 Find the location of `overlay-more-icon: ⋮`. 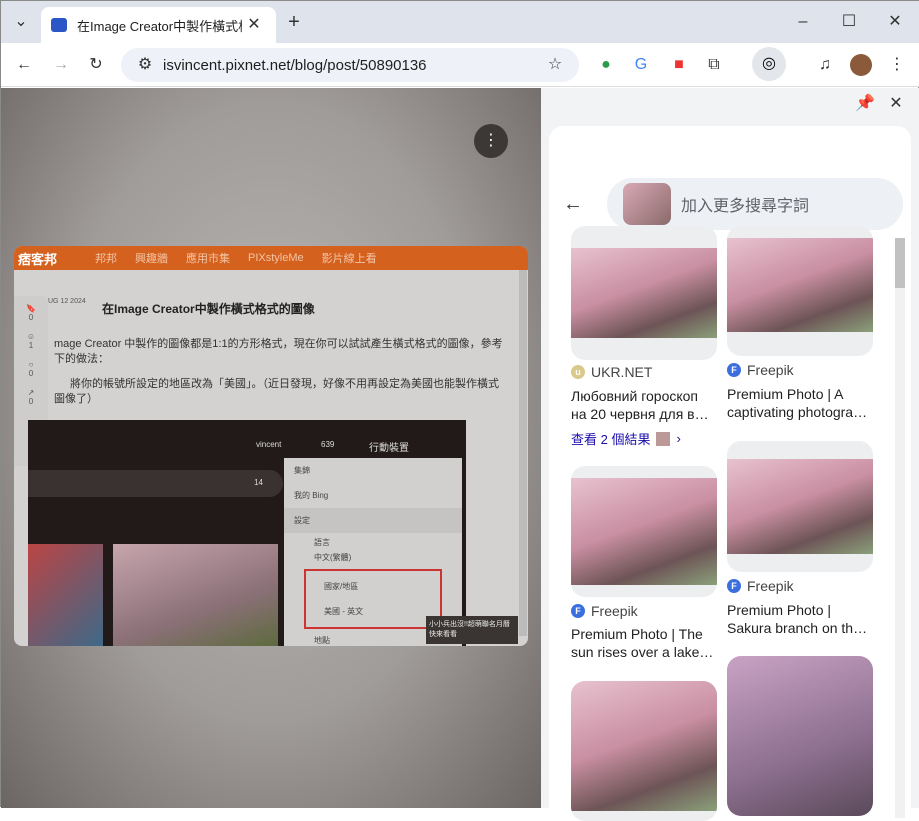

overlay-more-icon: ⋮ is located at coordinates (491, 141).